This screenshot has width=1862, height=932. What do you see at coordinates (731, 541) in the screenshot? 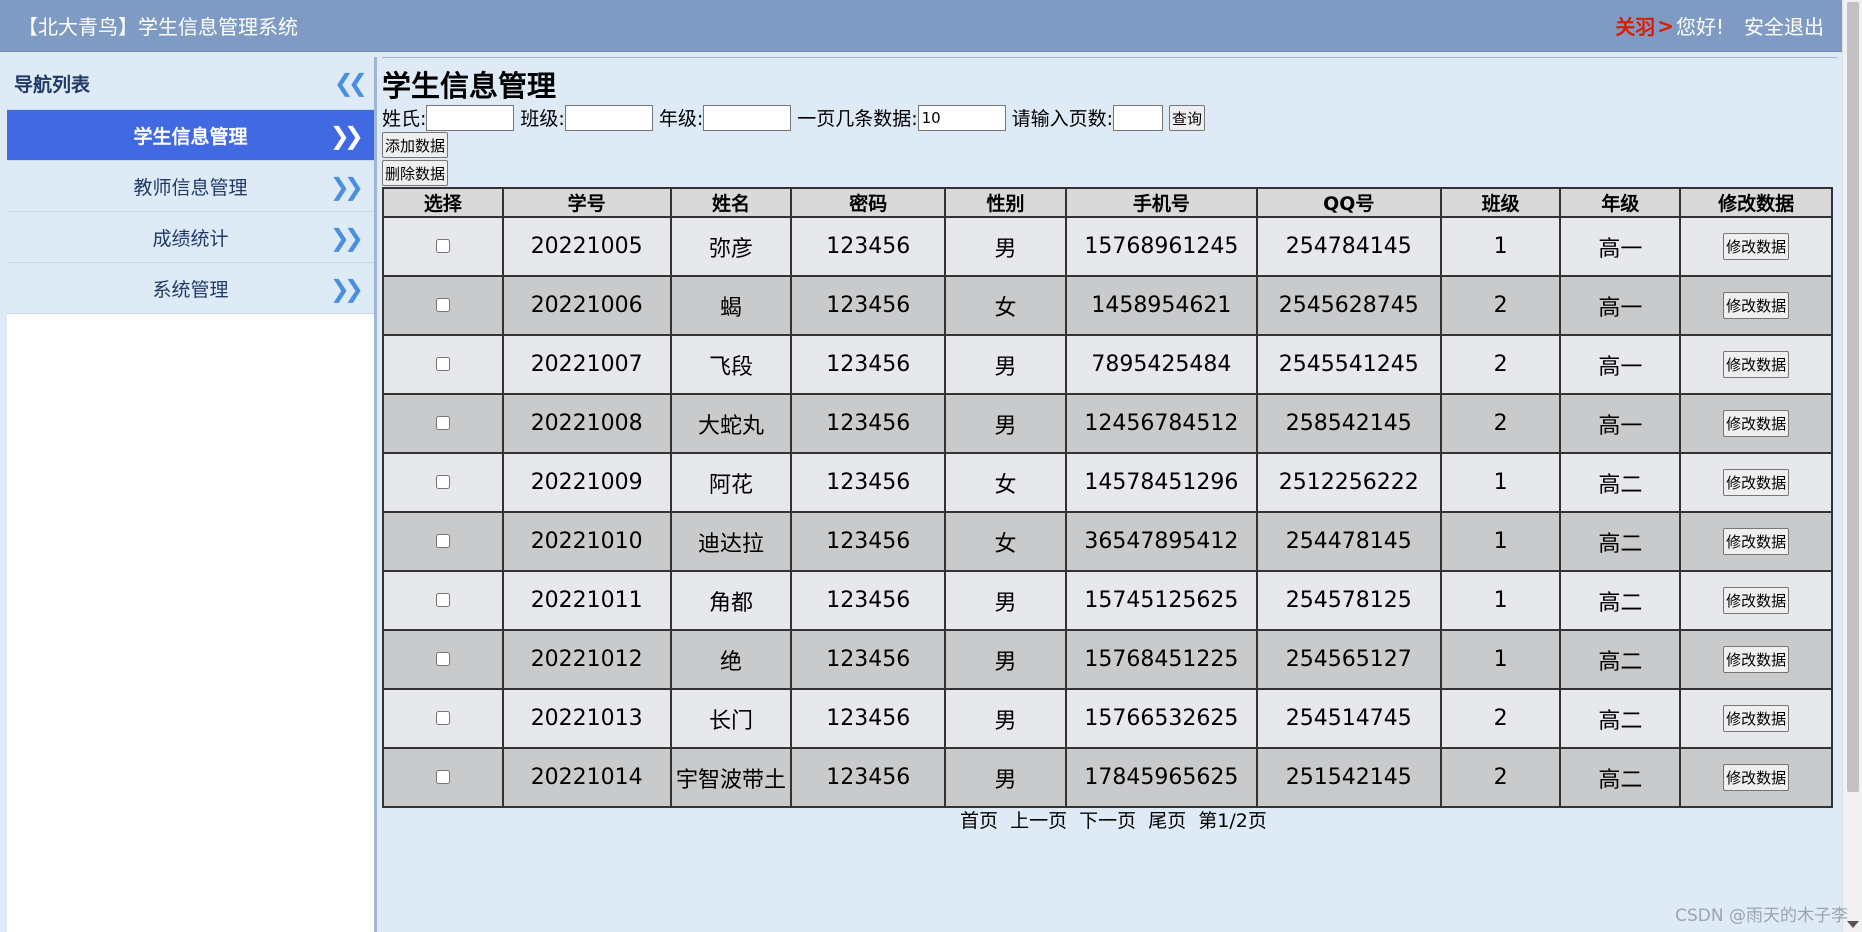
I see `cell-name: 迪达拉` at bounding box center [731, 541].